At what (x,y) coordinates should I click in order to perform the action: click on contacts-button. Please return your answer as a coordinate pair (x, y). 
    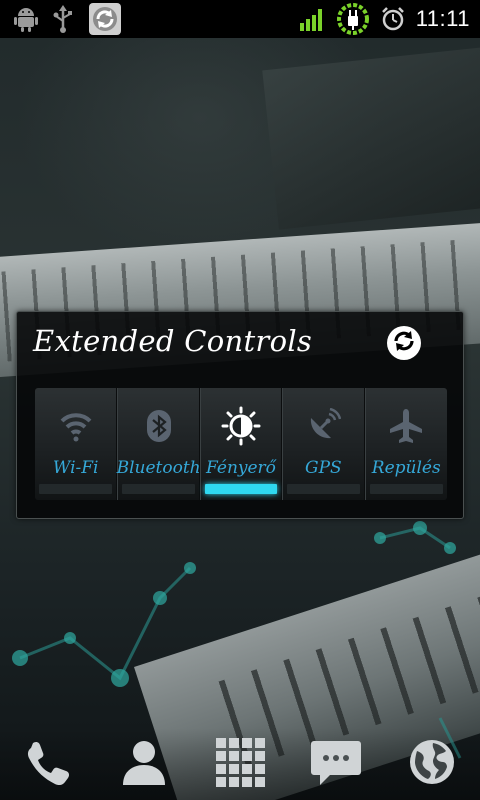
    Looking at the image, I should click on (144, 764).